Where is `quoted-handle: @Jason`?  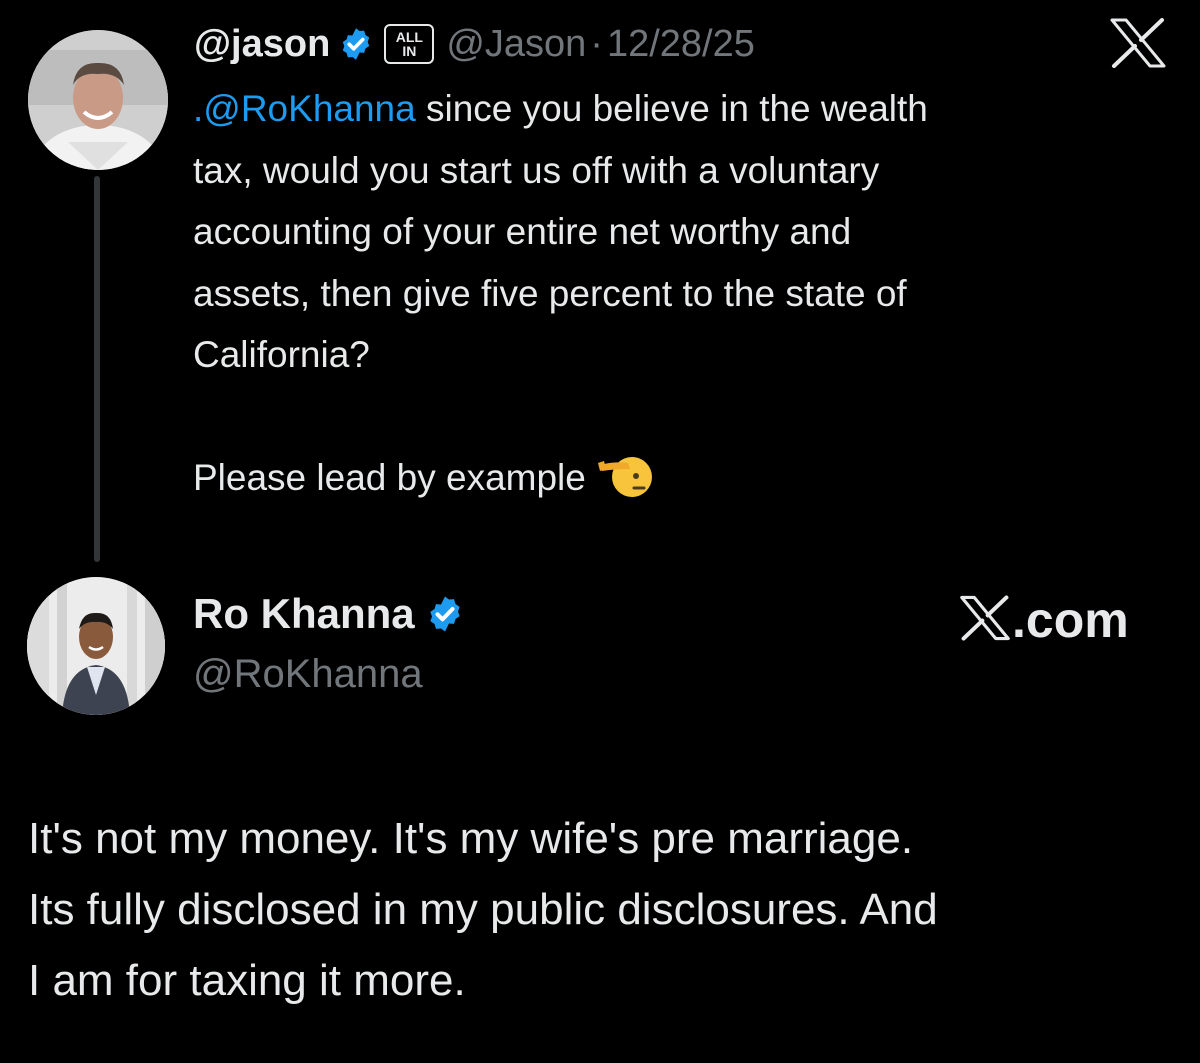 quoted-handle: @Jason is located at coordinates (516, 44).